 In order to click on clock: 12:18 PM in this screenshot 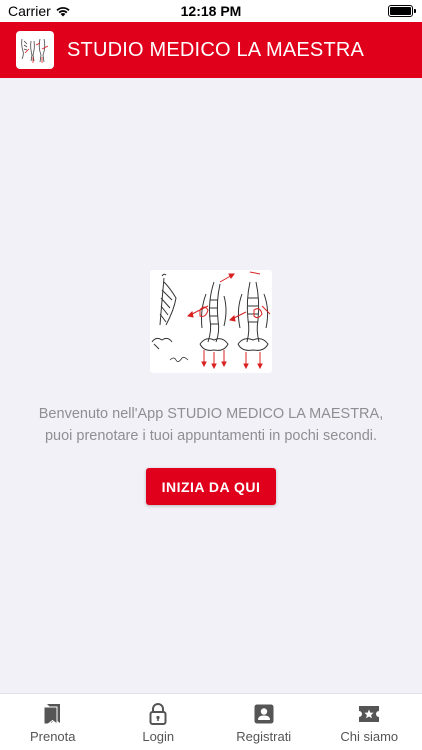, I will do `click(211, 11)`.